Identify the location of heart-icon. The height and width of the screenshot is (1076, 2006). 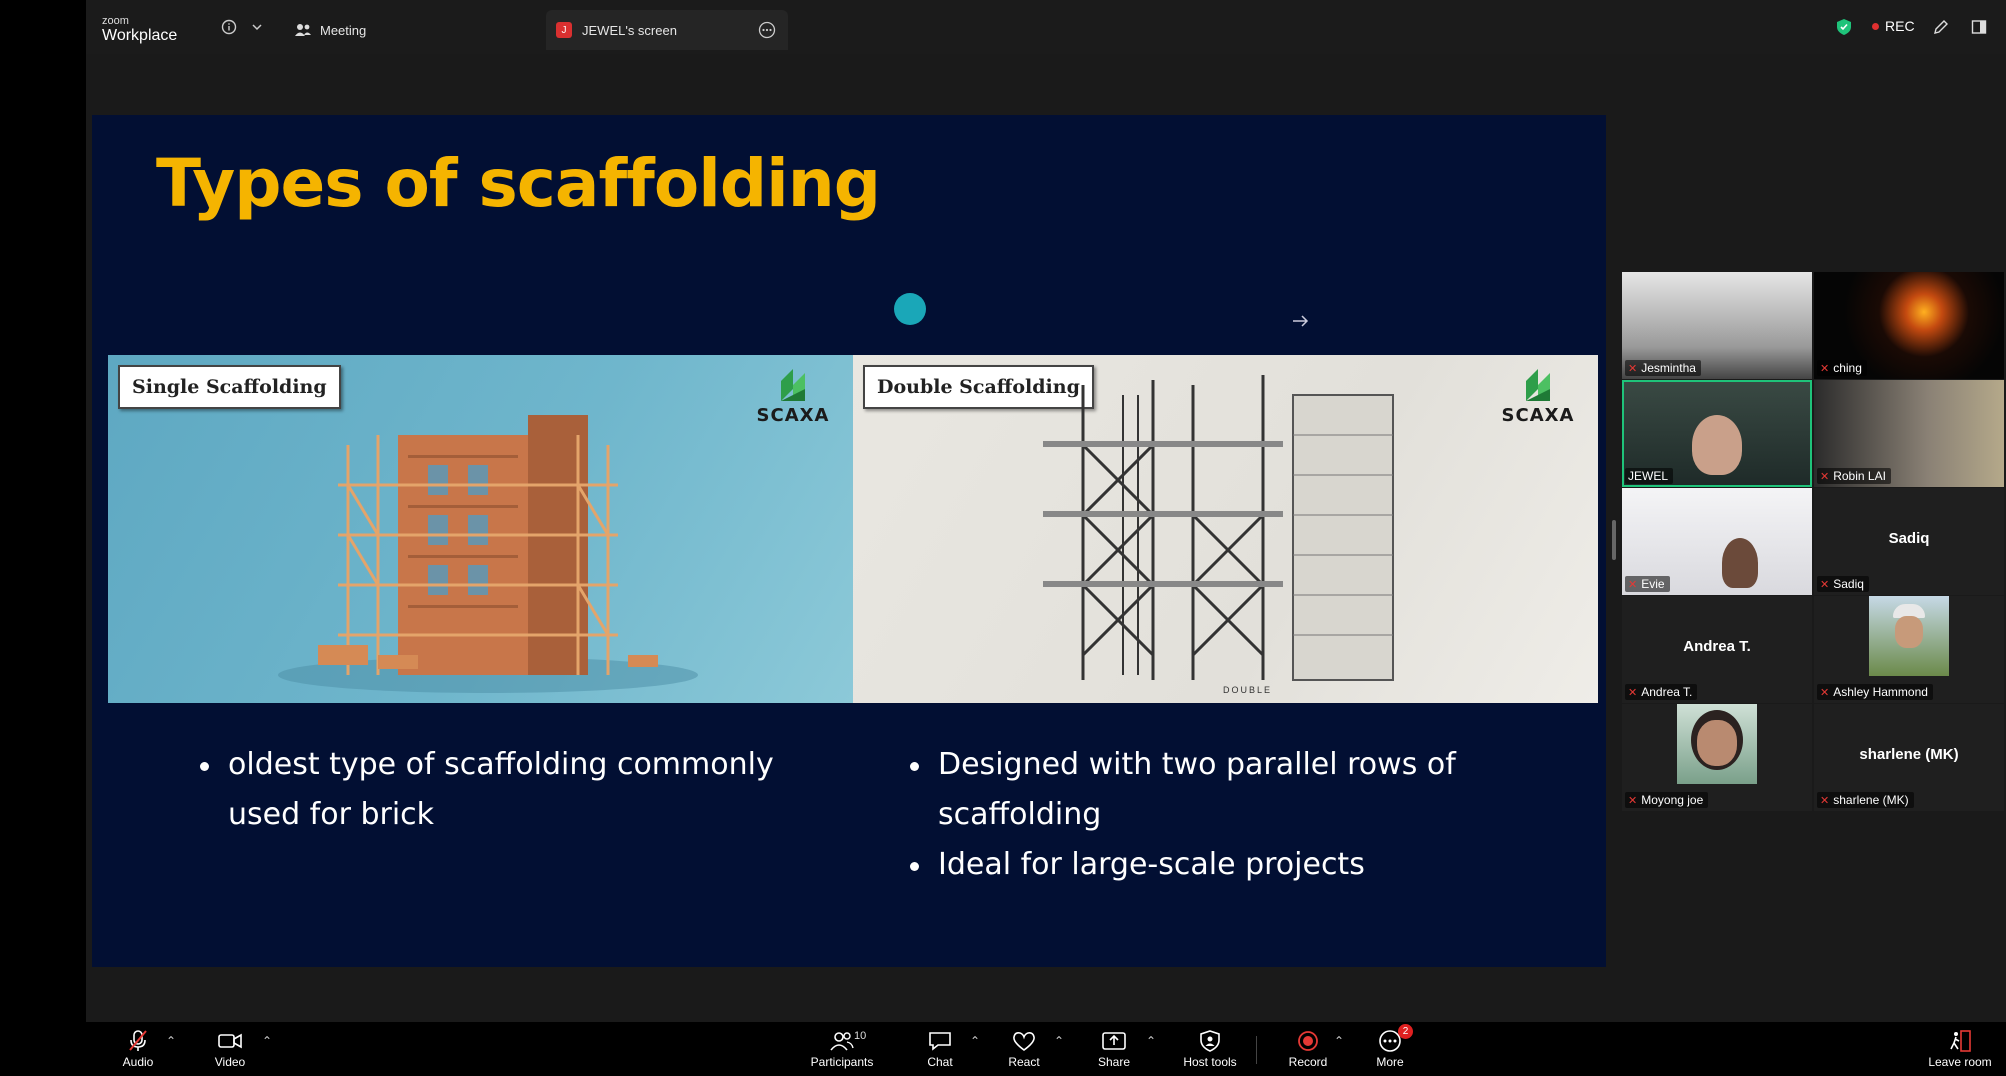
(1024, 1041).